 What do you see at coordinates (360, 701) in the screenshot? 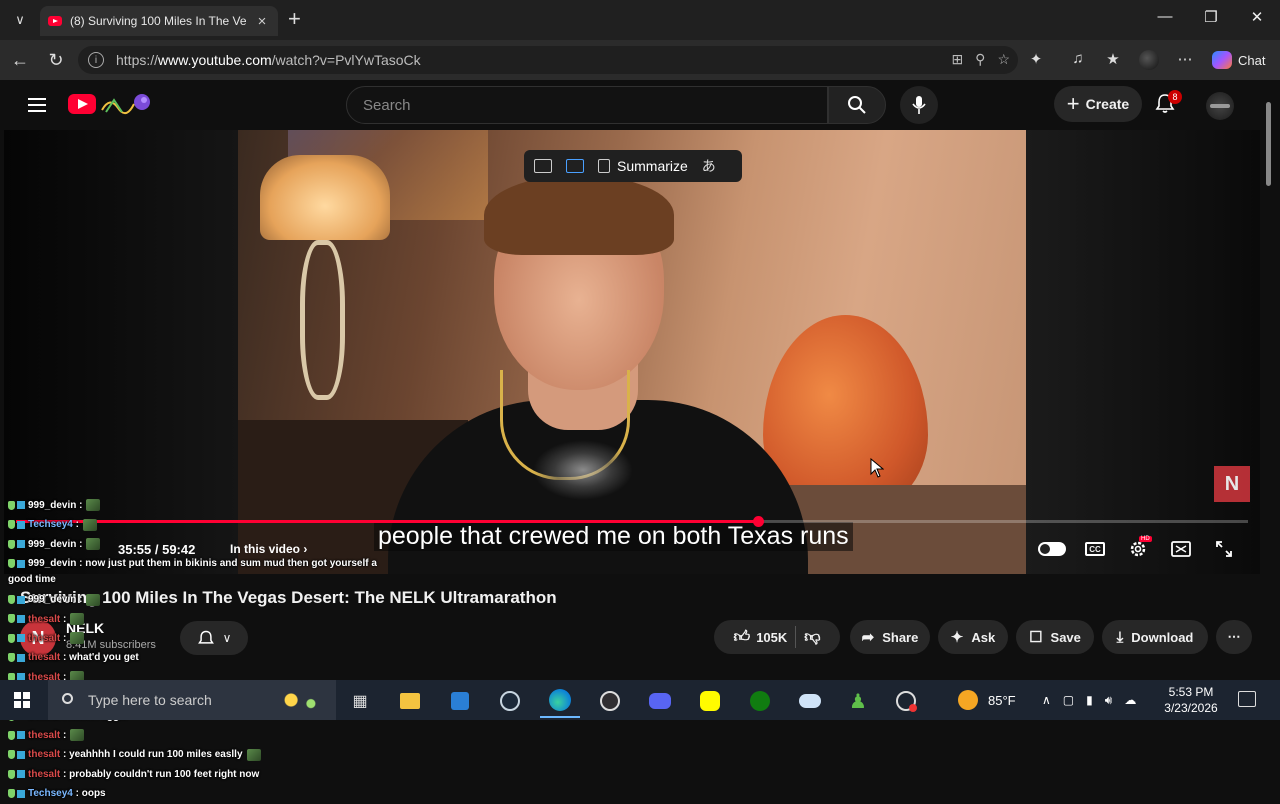
I see `task-view-icon: ▦` at bounding box center [360, 701].